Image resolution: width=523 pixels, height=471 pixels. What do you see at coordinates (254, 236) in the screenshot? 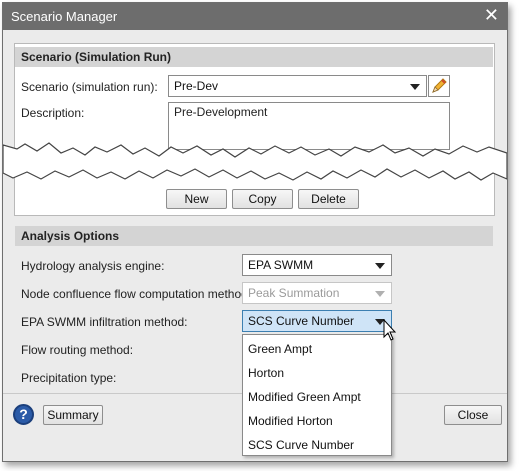
I see `analysis-section-header: Analysis Options` at bounding box center [254, 236].